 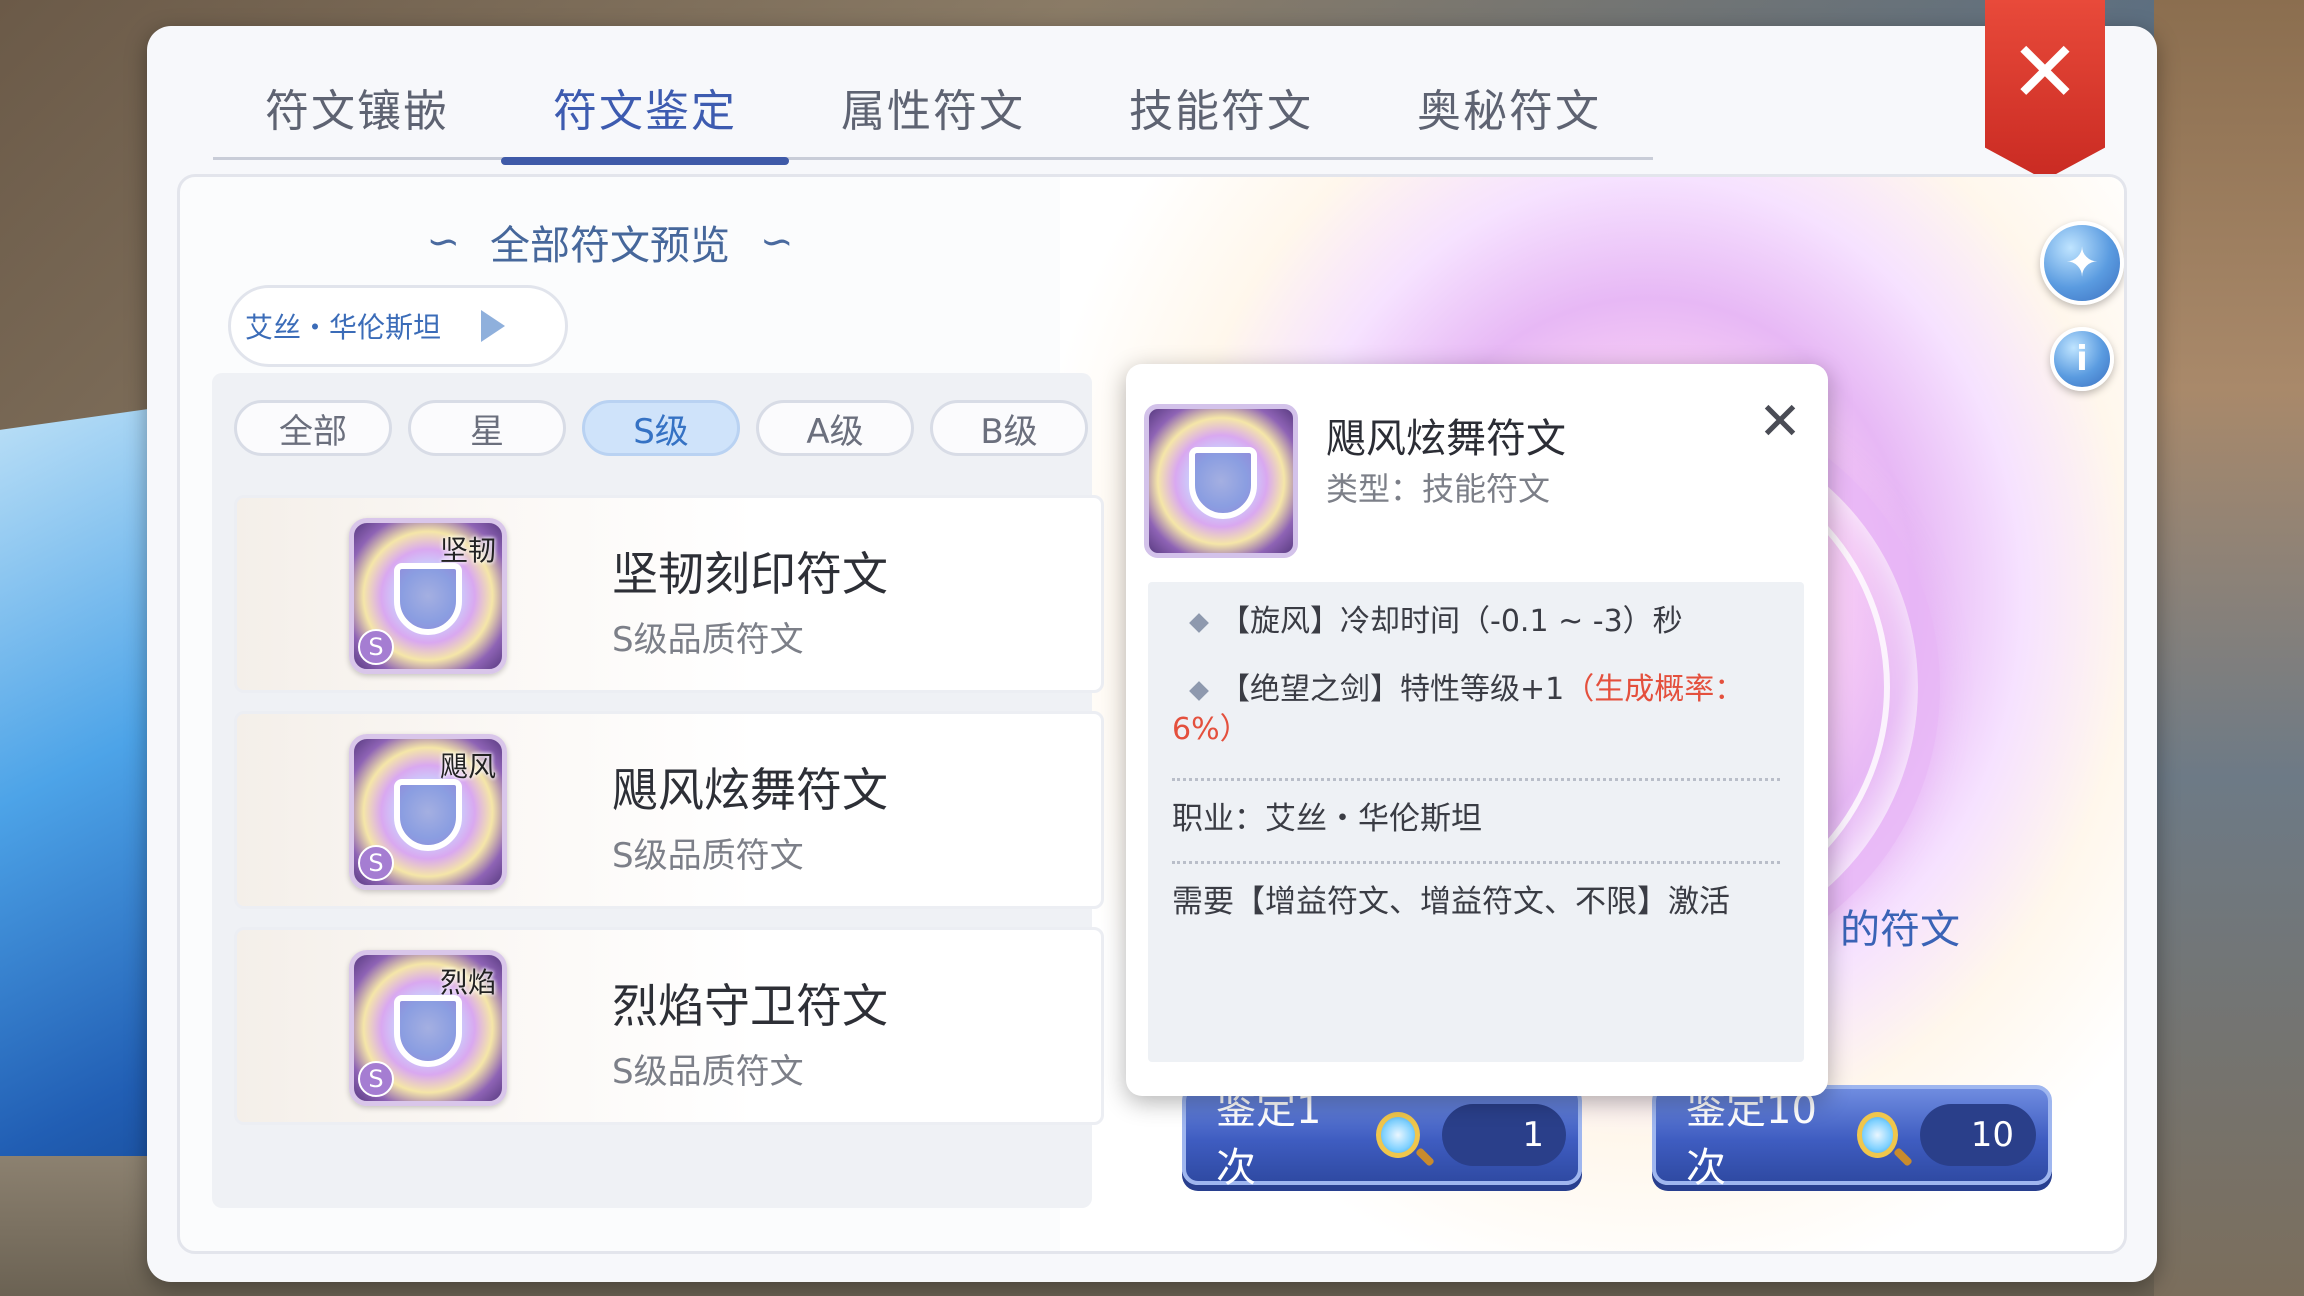 I want to click on info-button: i, so click(x=2082, y=359).